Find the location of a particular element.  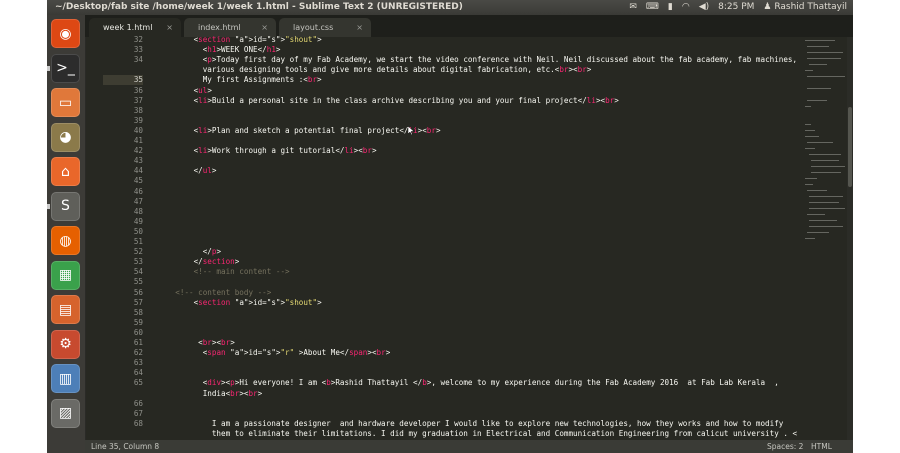

battery-icon: ▮ is located at coordinates (670, 7).